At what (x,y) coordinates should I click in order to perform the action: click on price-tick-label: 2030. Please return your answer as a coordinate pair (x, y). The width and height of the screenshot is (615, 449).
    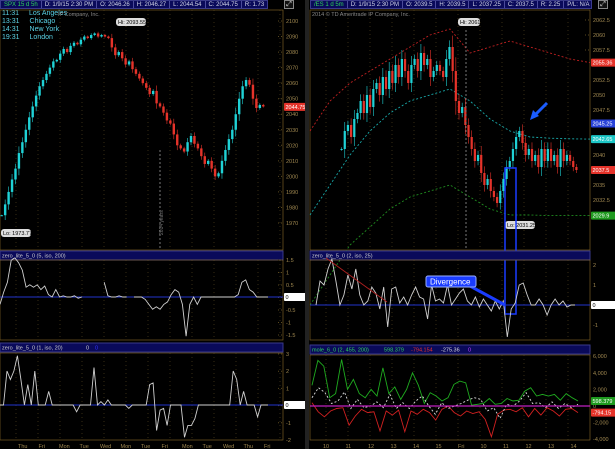
    Looking at the image, I should click on (292, 131).